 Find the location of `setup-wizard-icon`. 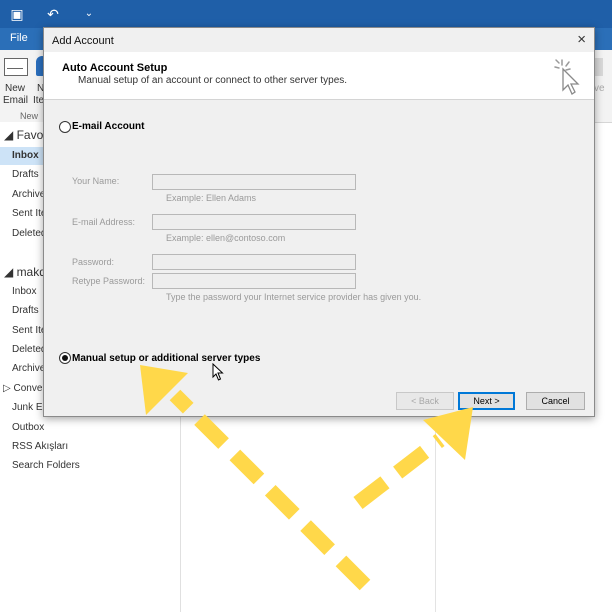

setup-wizard-icon is located at coordinates (567, 77).